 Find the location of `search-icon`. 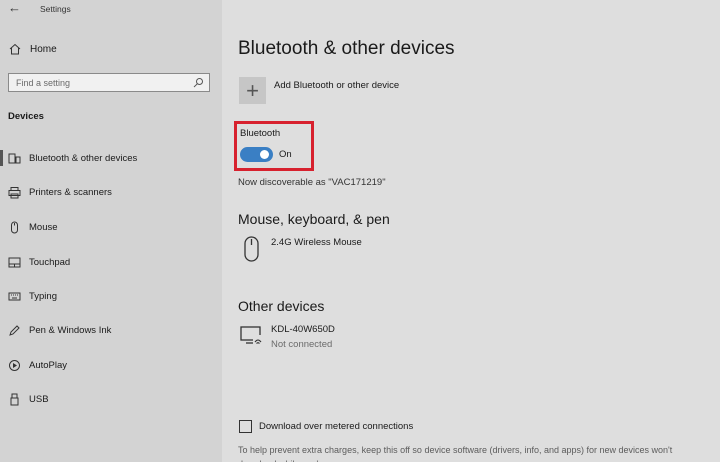

search-icon is located at coordinates (198, 83).